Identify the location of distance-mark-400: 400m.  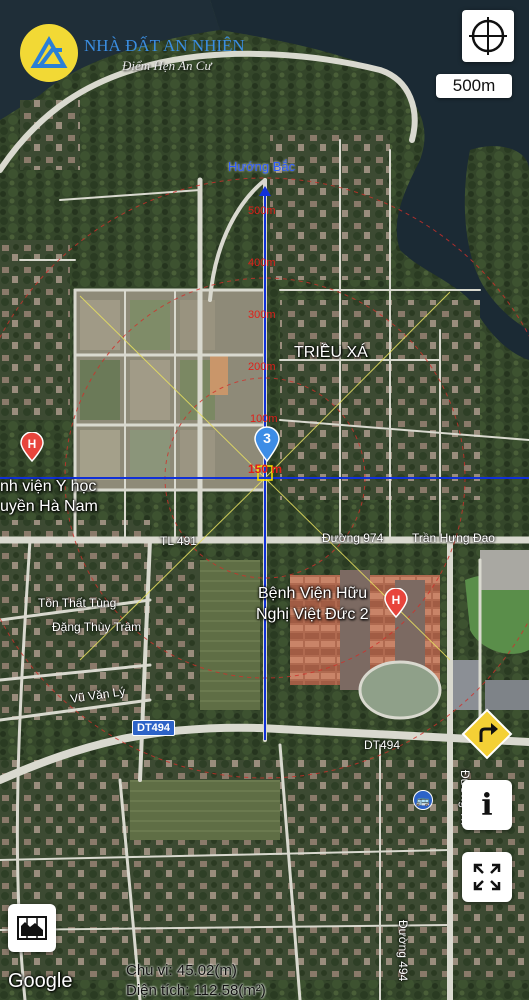
(262, 263).